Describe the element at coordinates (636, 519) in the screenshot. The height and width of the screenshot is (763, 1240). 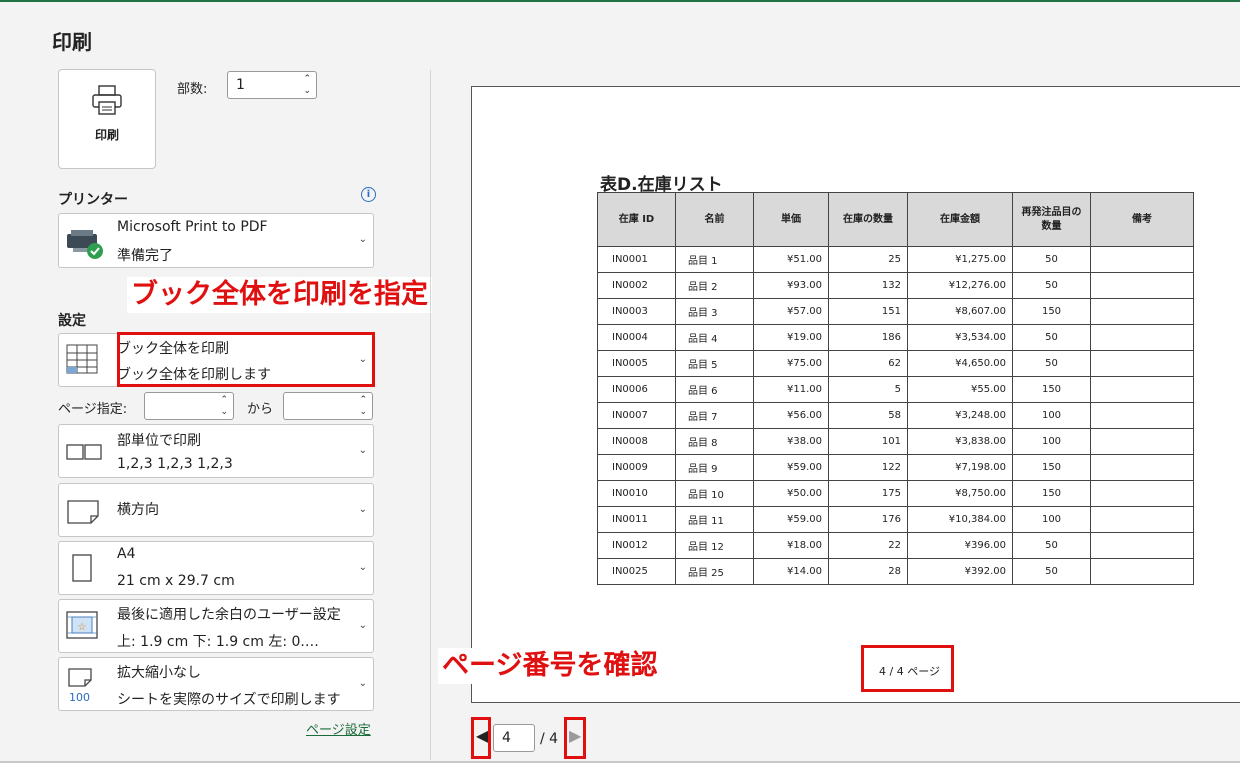
I see `table-cell: IN0011` at that location.